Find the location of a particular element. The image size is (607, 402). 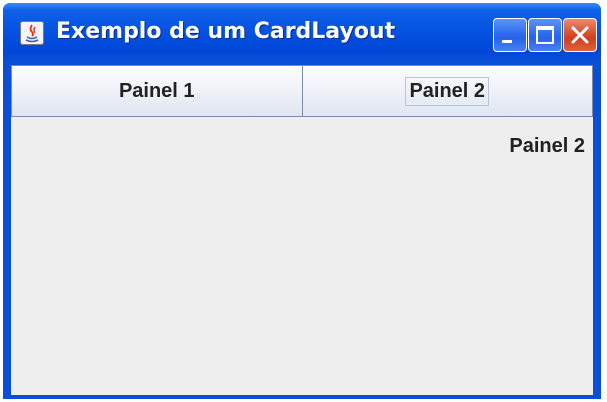

painel-2-button: Painel 2 is located at coordinates (447, 91).